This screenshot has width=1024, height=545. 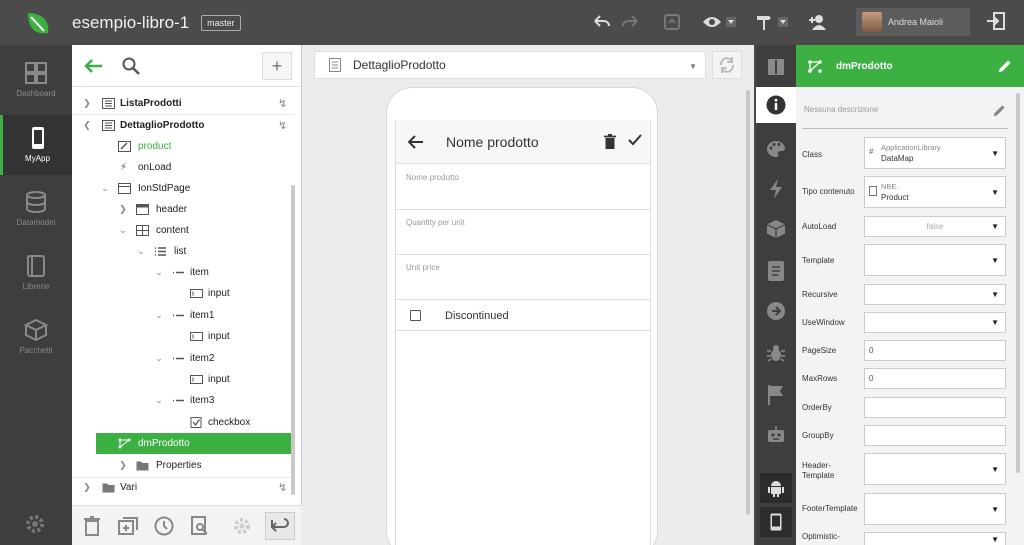 I want to click on price-field: Unit price, so click(x=523, y=277).